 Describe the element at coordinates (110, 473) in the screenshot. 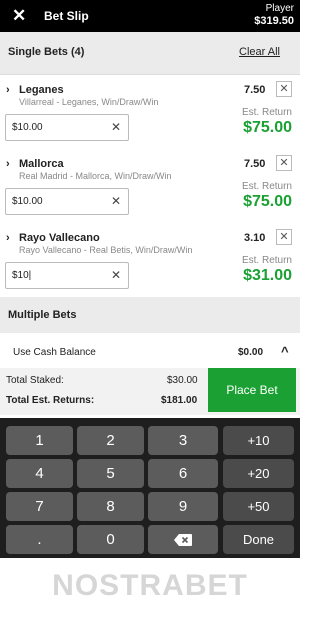

I see `key-5: 5` at that location.